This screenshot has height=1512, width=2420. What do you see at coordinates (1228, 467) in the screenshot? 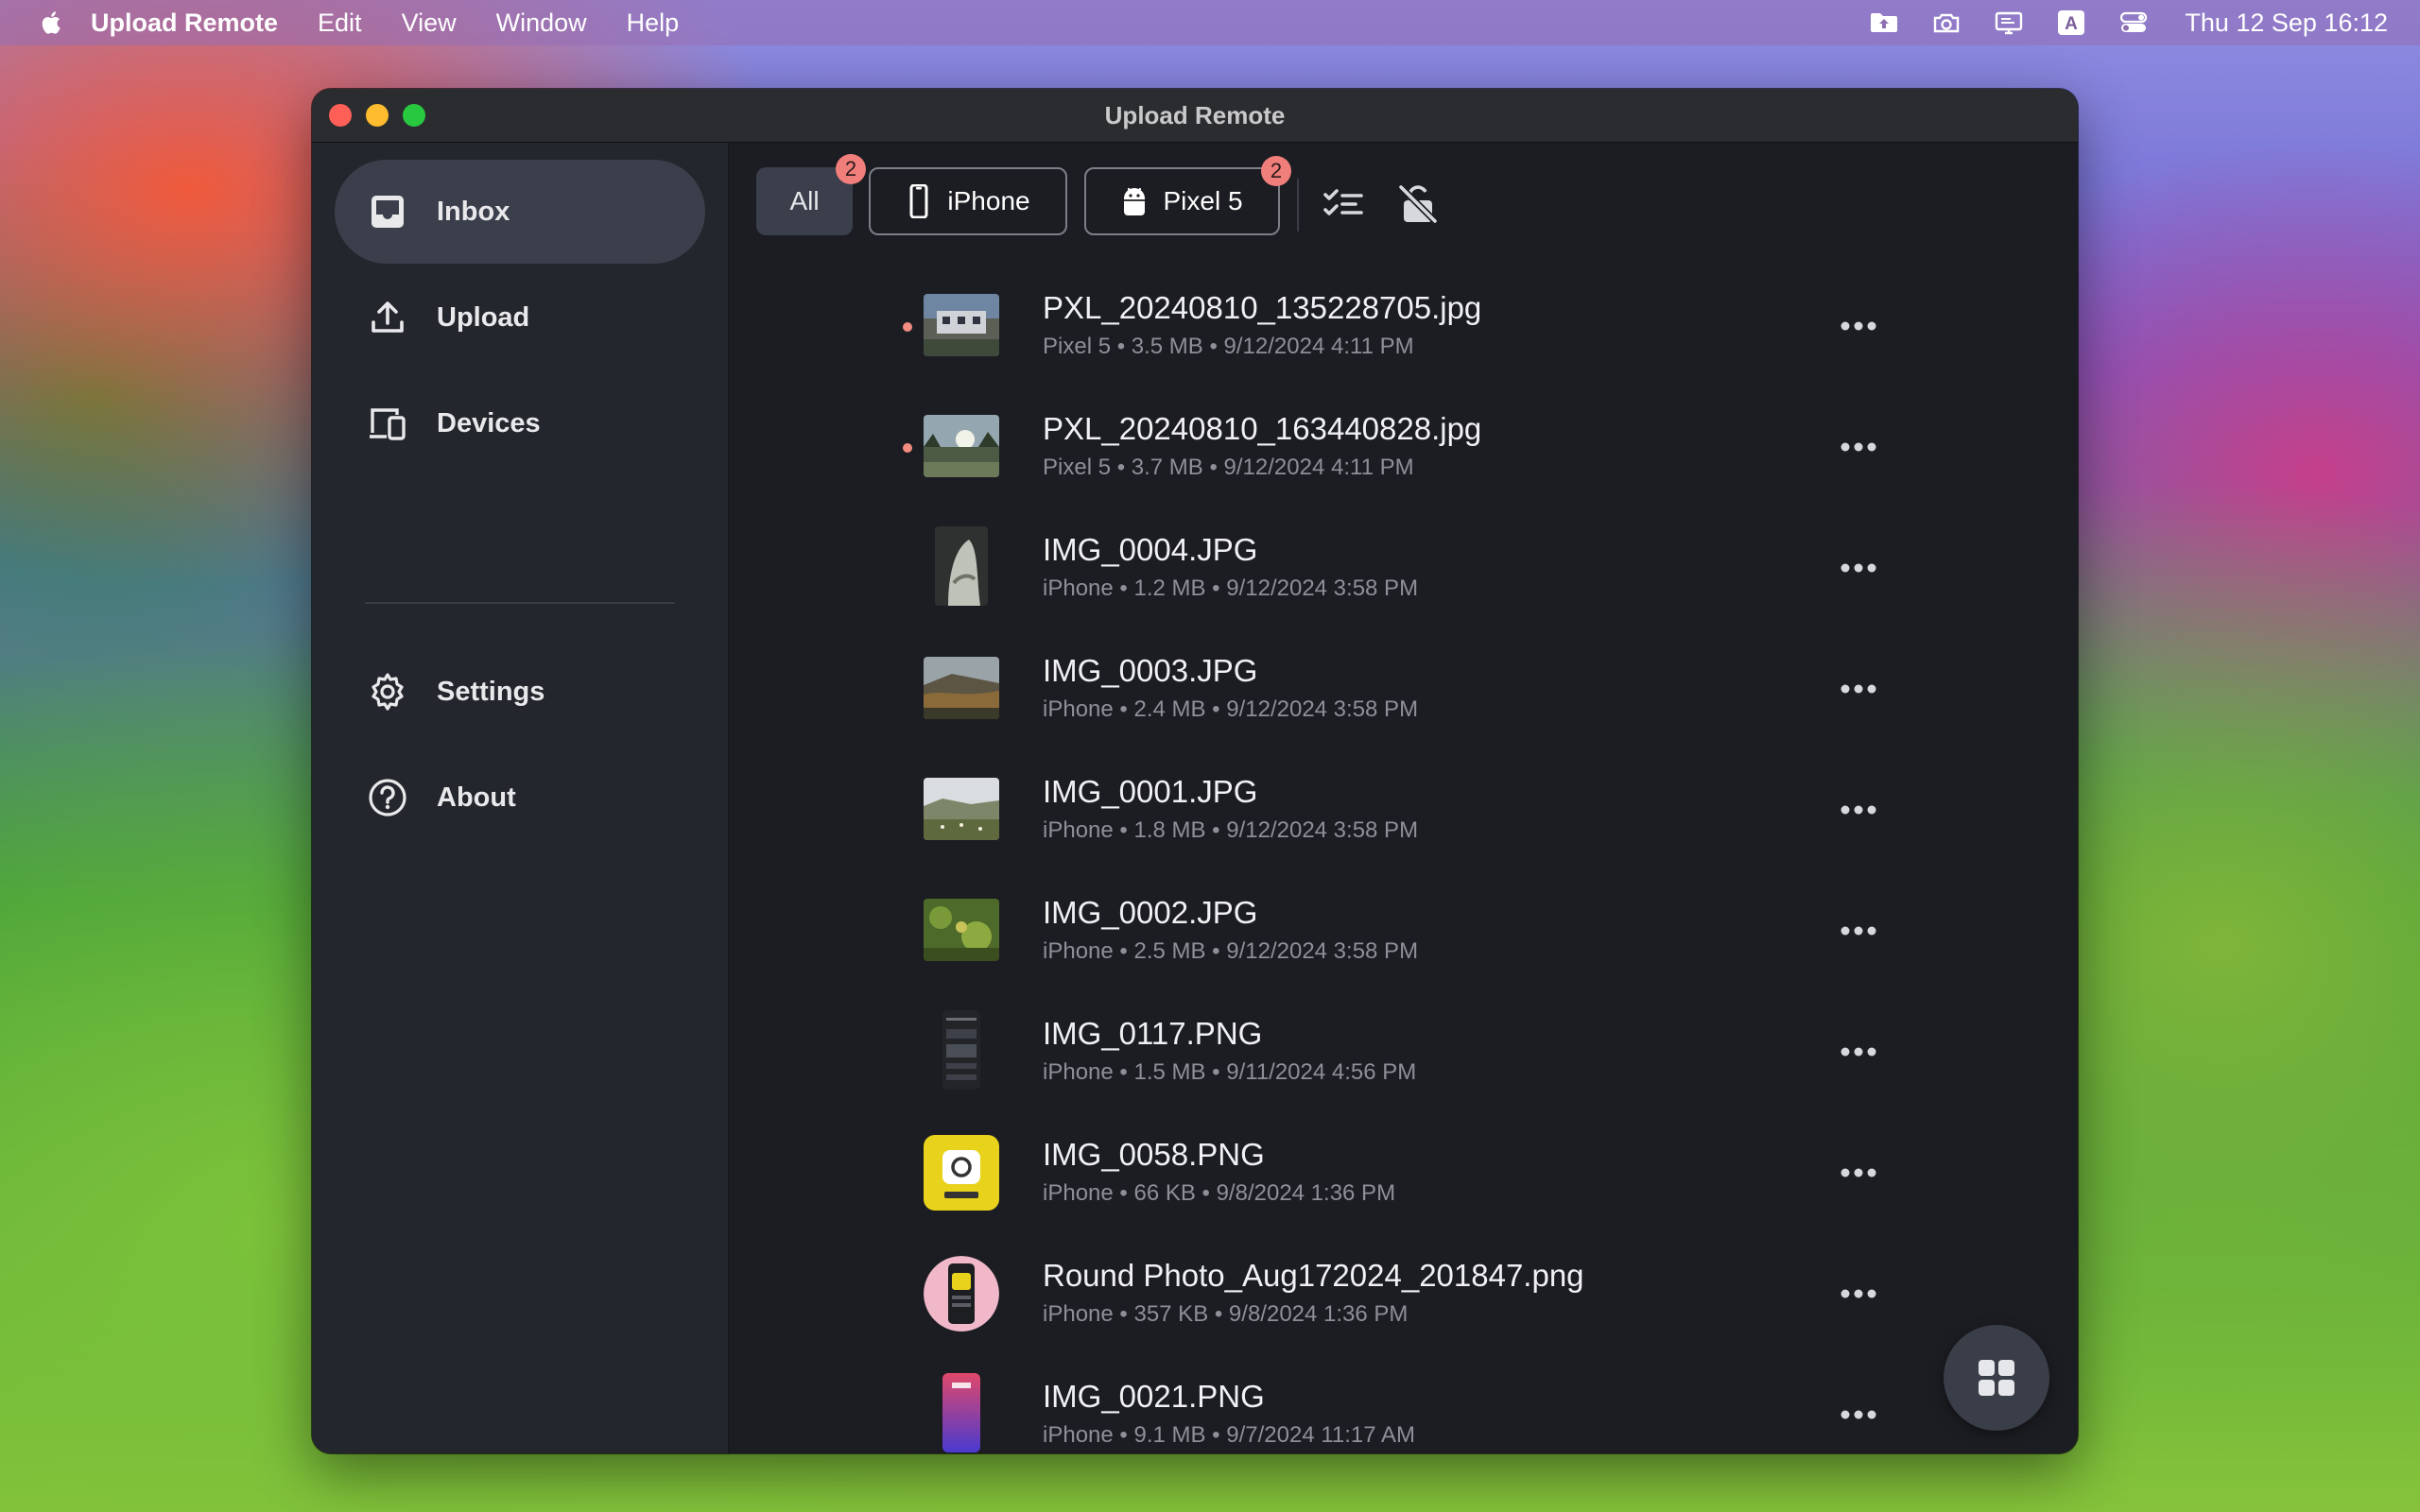
I see `file-meta: Pixel 5 • 3.7 MB • 9/12/2024 4:11 PM` at bounding box center [1228, 467].